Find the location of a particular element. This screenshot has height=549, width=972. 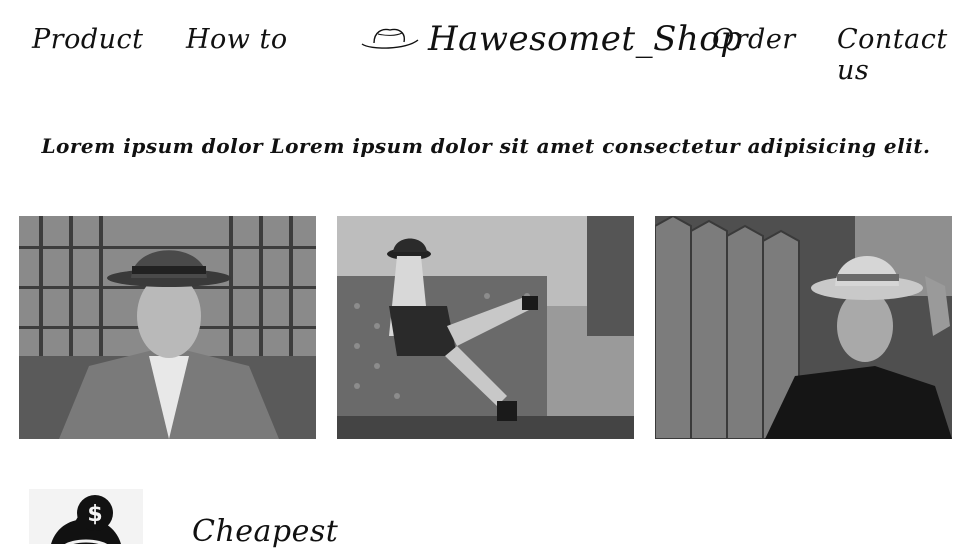

brand-logo: Hawesomet_Shop is located at coordinates (551, 39).